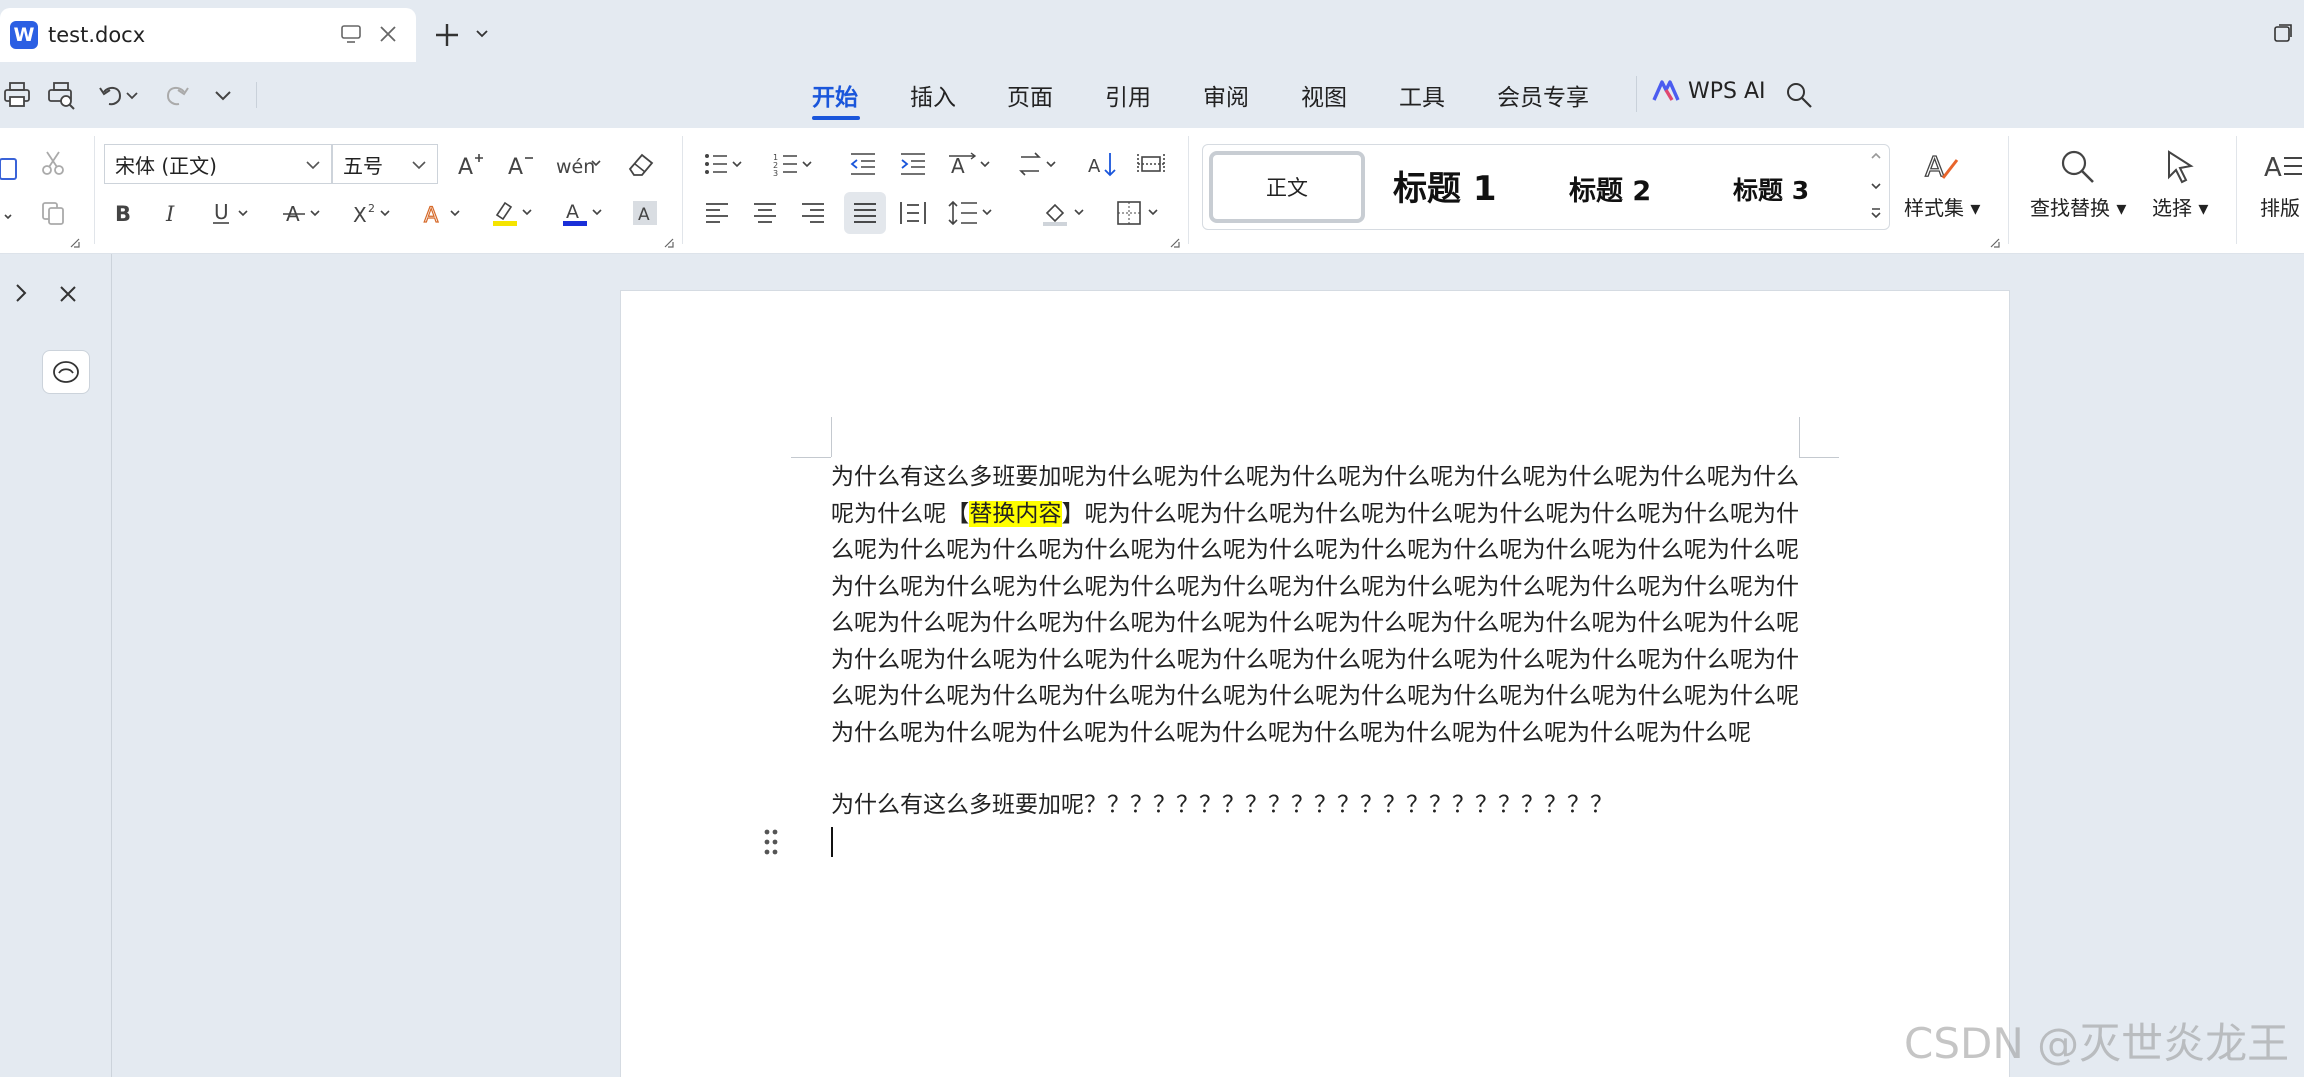 Image resolution: width=2304 pixels, height=1077 pixels. I want to click on bold-icon: B, so click(123, 213).